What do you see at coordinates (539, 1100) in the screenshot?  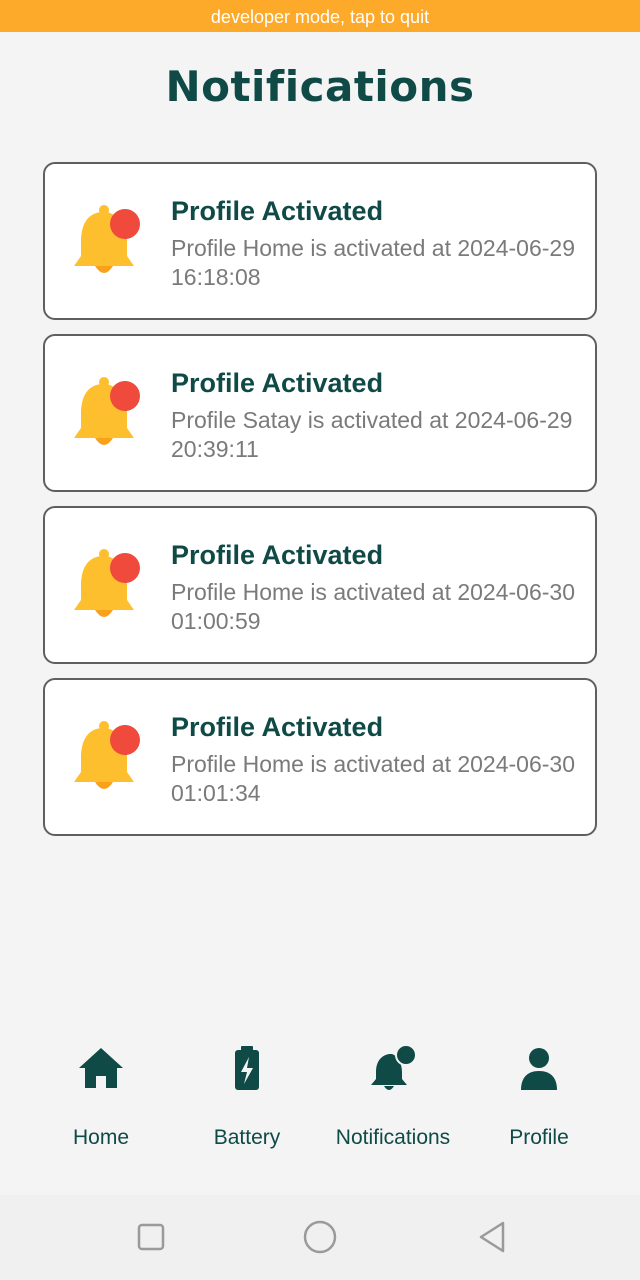 I see `tab-profile: Profile` at bounding box center [539, 1100].